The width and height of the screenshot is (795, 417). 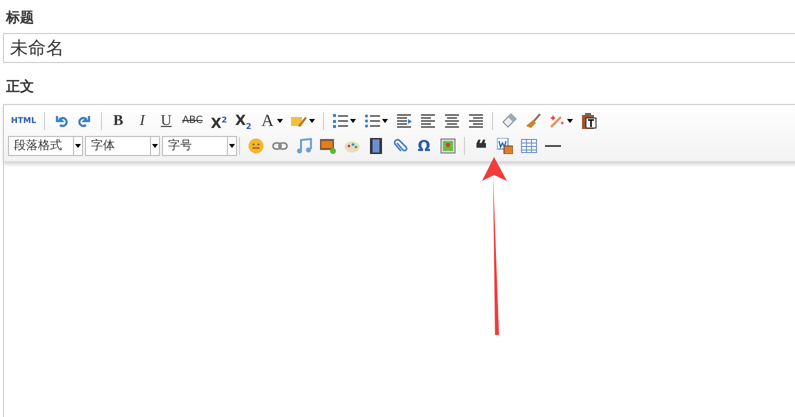 I want to click on underline-button: U, so click(x=166, y=120).